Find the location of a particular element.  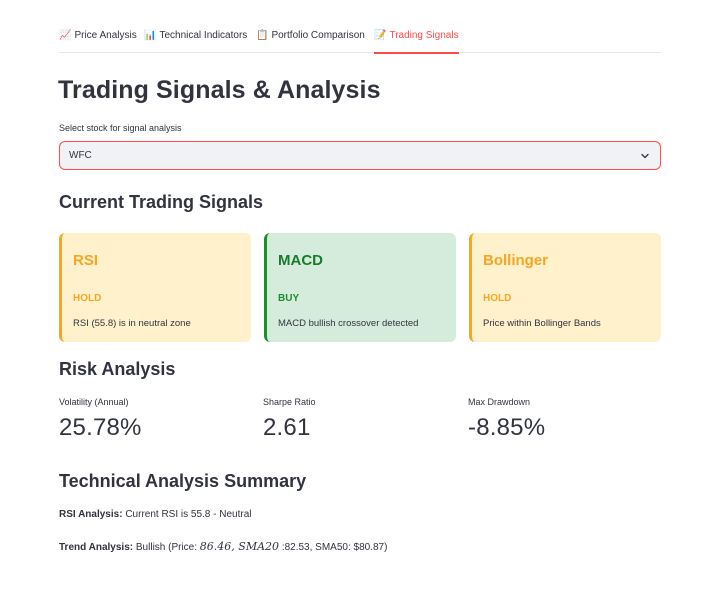

tab-technical-indicators: 📊 Technical Indicators is located at coordinates (195, 40).